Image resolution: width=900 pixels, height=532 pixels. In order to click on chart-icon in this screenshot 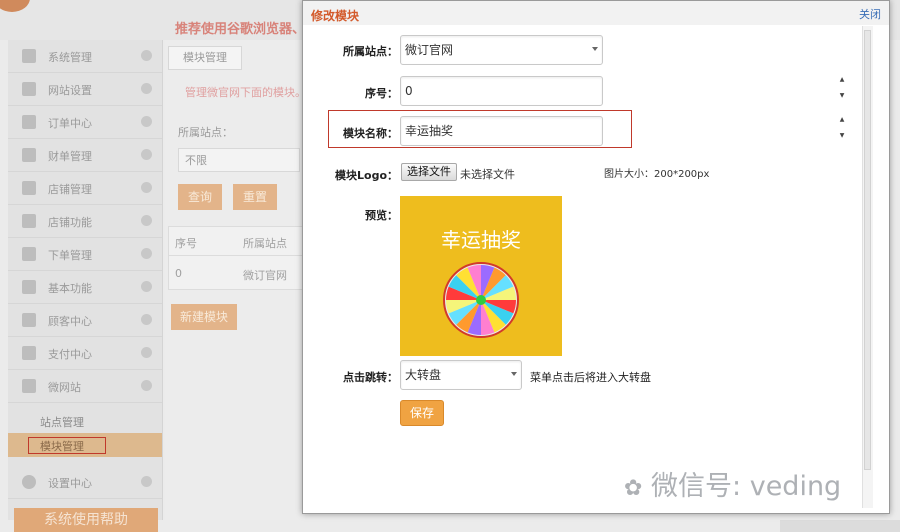, I will do `click(29, 386)`.